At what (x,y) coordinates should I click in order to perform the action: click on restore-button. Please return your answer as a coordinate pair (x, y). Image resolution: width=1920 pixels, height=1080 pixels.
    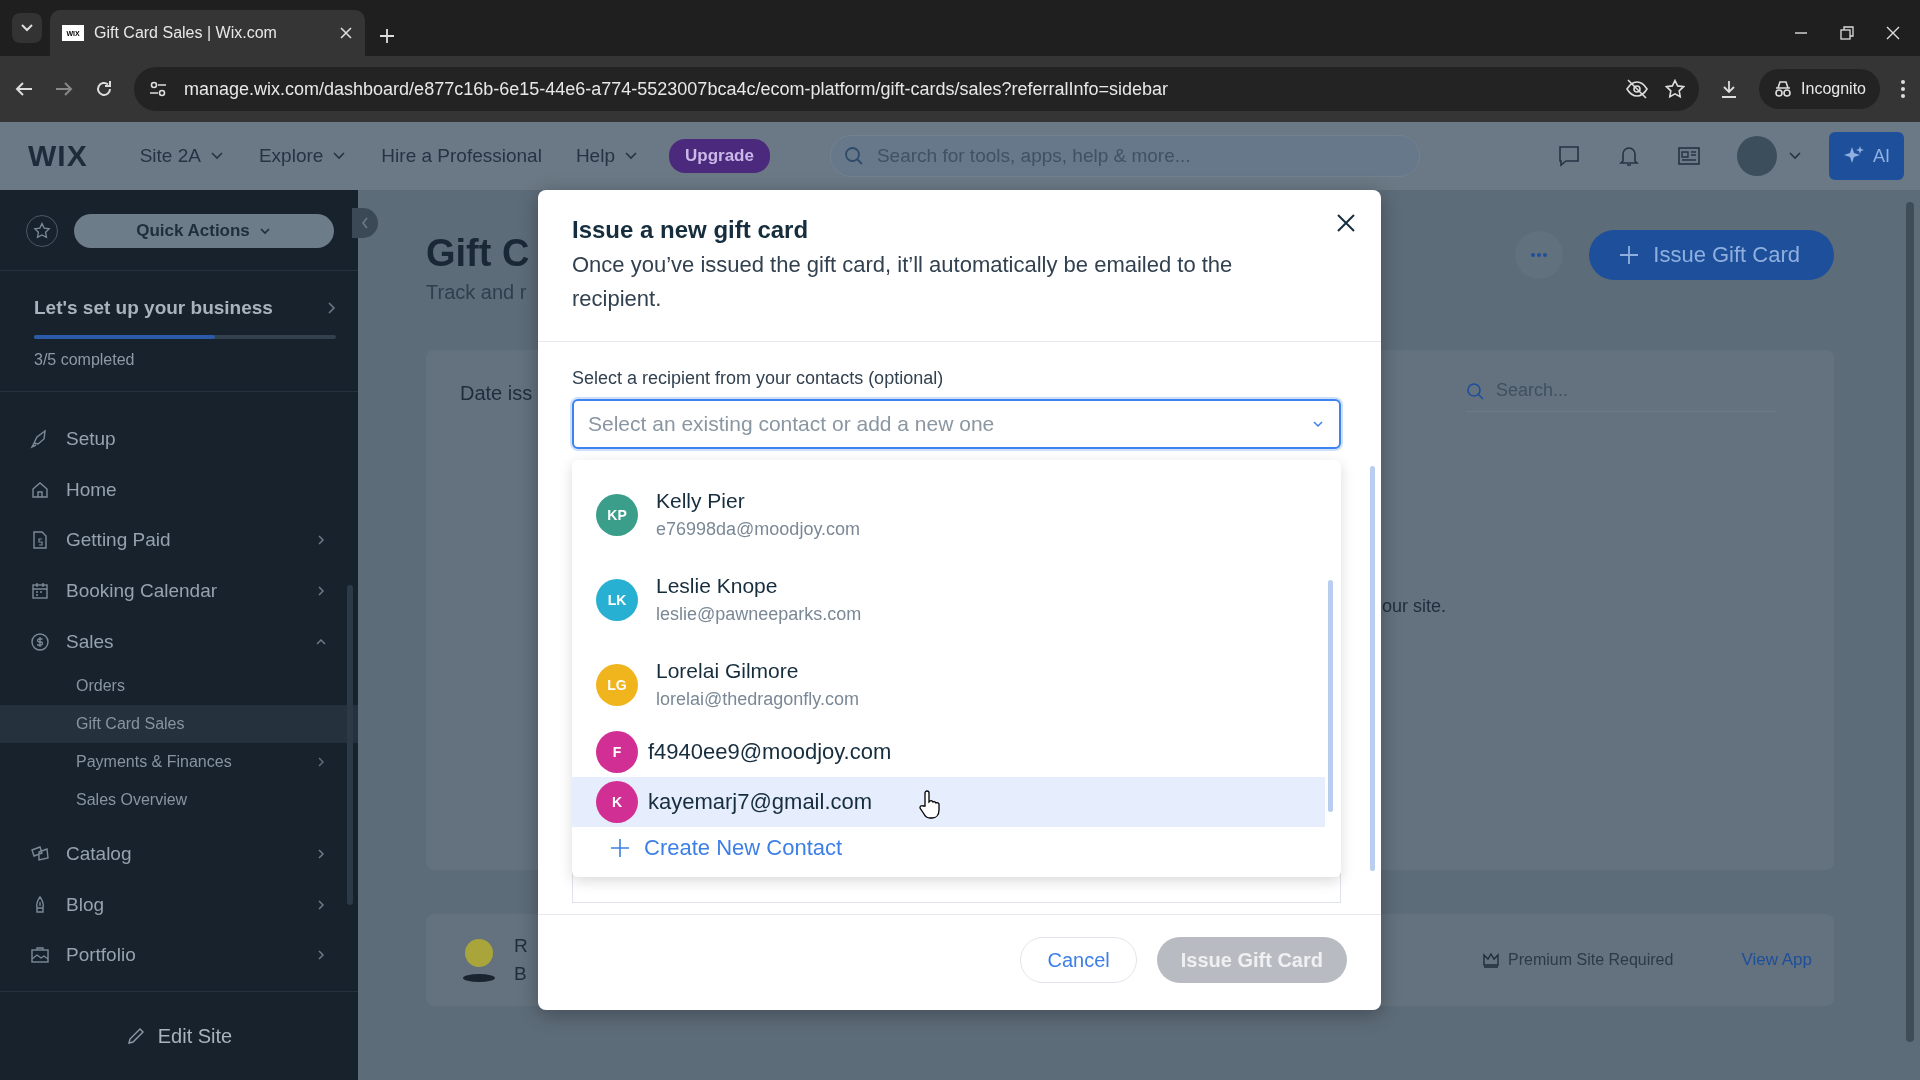
    Looking at the image, I should click on (1847, 33).